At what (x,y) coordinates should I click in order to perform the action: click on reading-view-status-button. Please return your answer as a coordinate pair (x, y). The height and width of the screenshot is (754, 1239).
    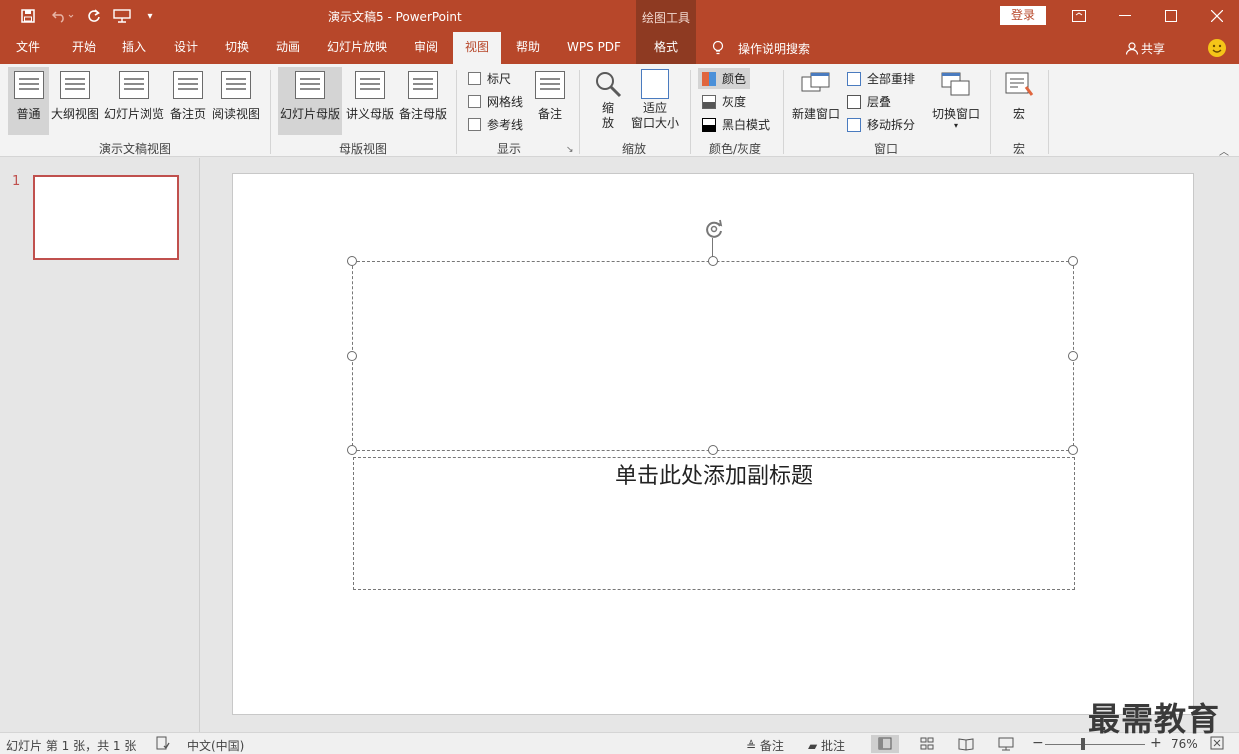
    Looking at the image, I should click on (966, 744).